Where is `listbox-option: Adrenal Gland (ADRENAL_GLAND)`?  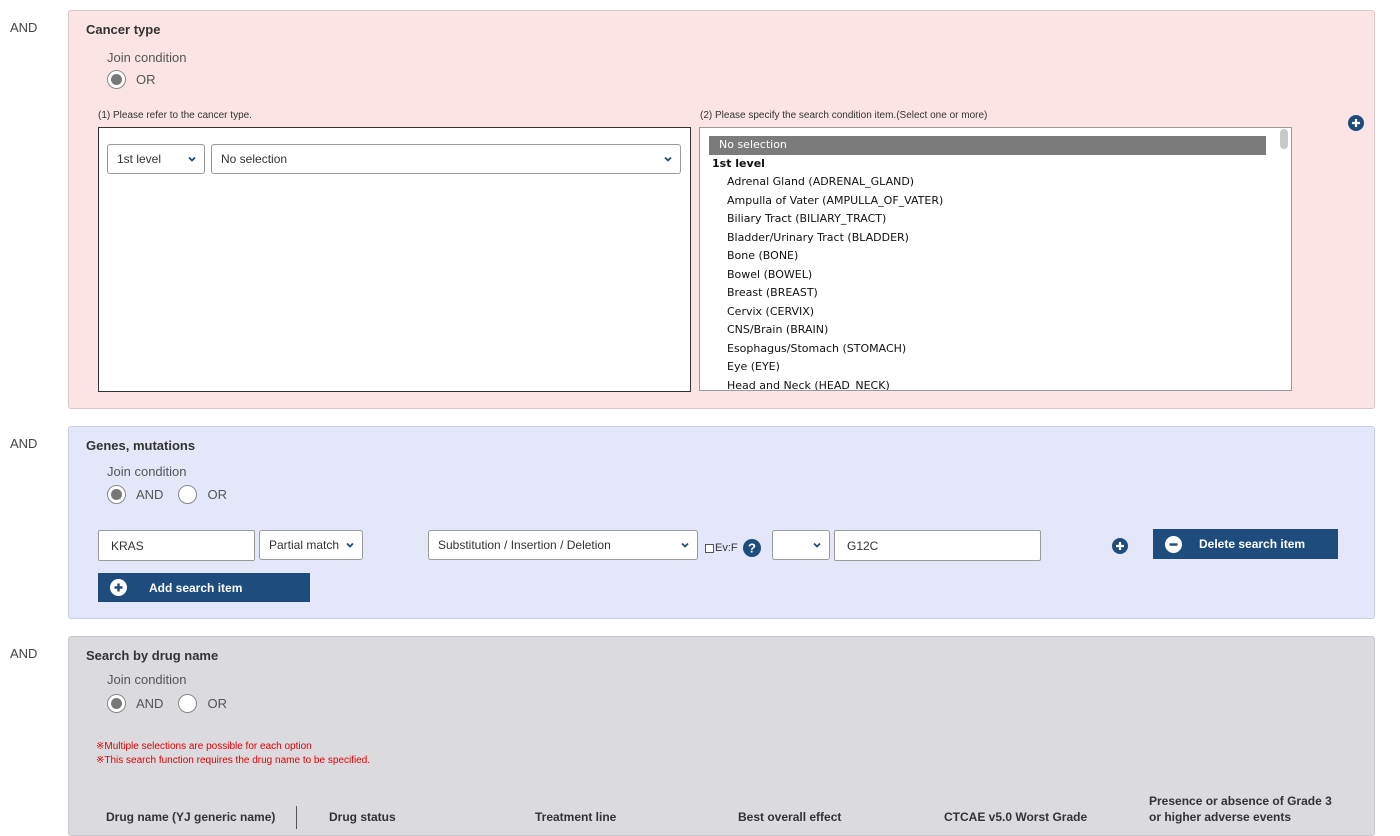
listbox-option: Adrenal Gland (ADRENAL_GLAND) is located at coordinates (995, 182).